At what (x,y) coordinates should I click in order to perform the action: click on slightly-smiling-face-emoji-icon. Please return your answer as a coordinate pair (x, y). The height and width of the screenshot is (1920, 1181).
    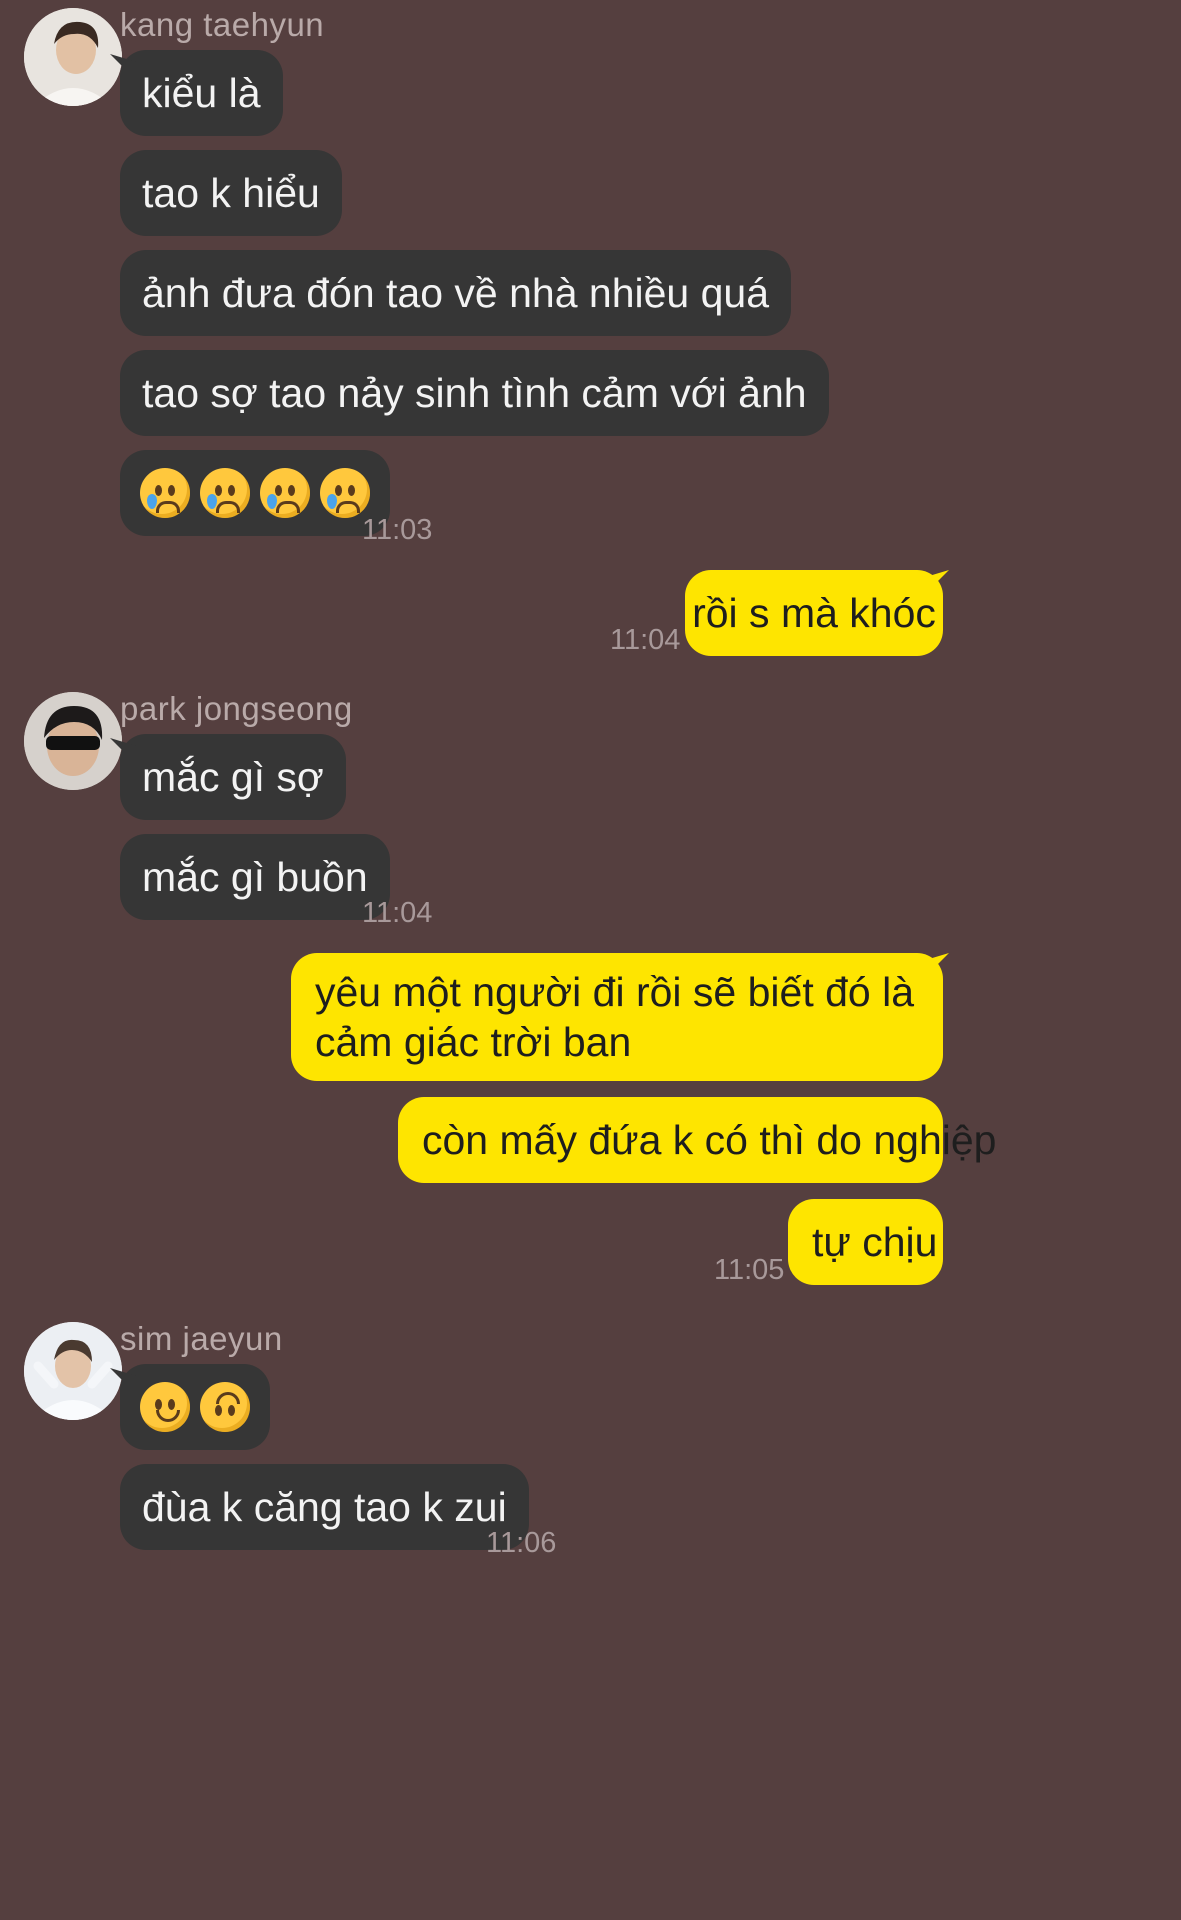
    Looking at the image, I should click on (165, 1407).